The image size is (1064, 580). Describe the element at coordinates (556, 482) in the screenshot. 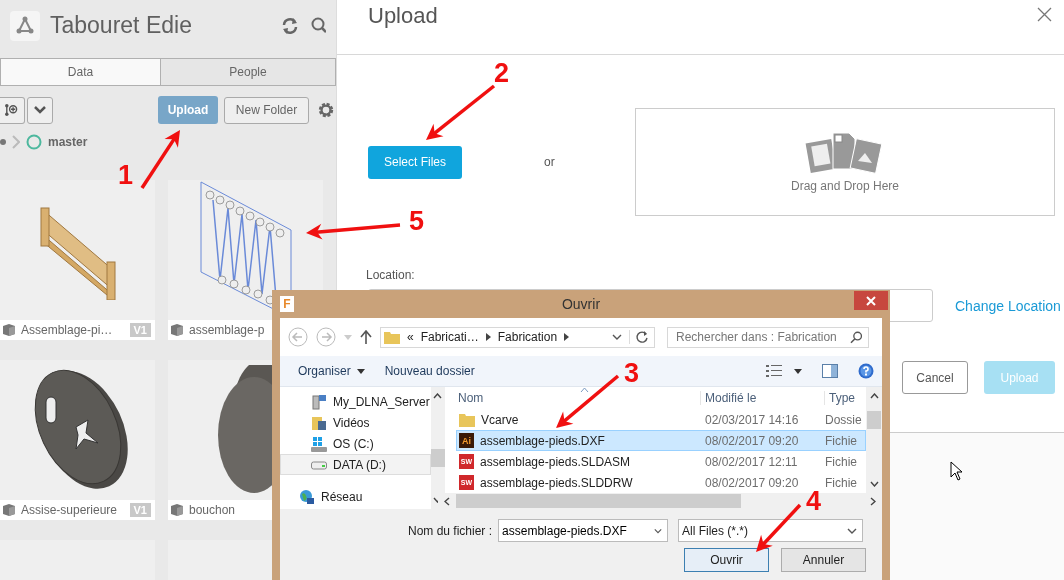

I see `file-name: assemblage-pieds.SLDDRW` at that location.